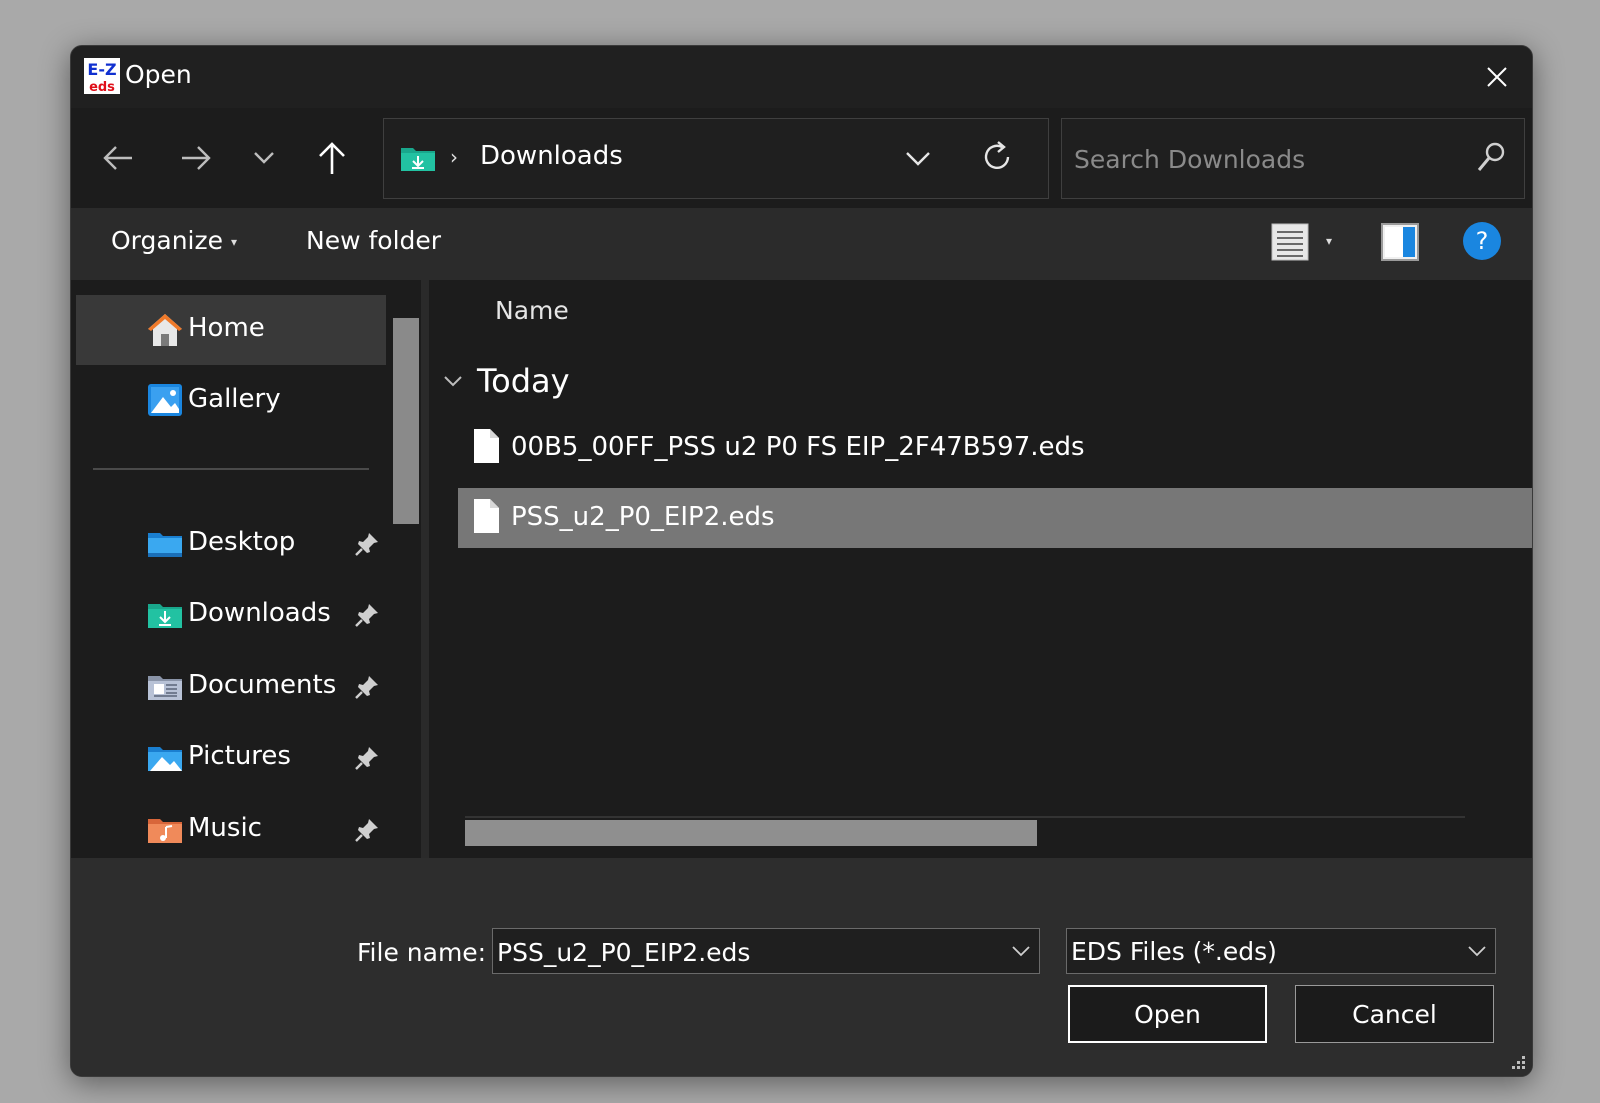 Image resolution: width=1600 pixels, height=1103 pixels. Describe the element at coordinates (1264, 159) in the screenshot. I see `search-input` at that location.